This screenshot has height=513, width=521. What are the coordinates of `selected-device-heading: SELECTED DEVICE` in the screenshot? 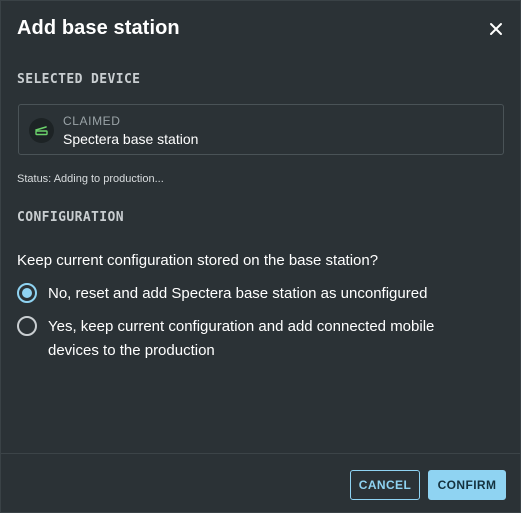 It's located at (79, 79).